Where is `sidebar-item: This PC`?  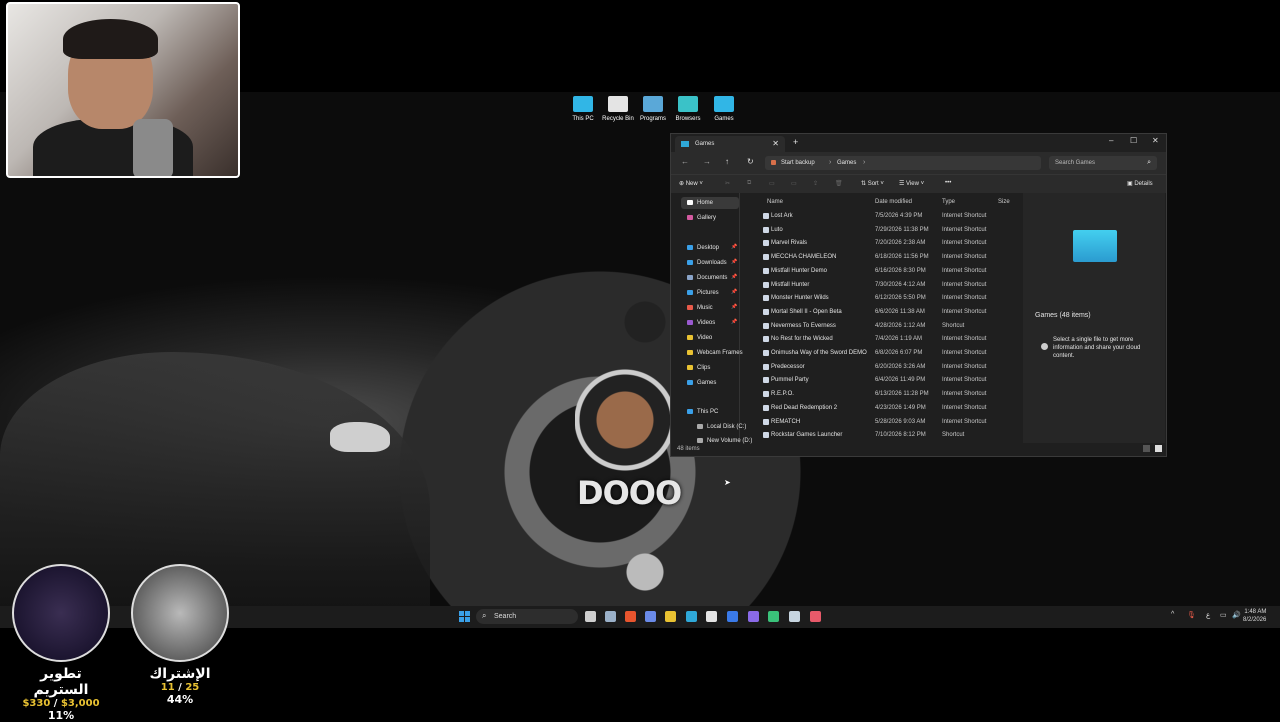 sidebar-item: This PC is located at coordinates (710, 412).